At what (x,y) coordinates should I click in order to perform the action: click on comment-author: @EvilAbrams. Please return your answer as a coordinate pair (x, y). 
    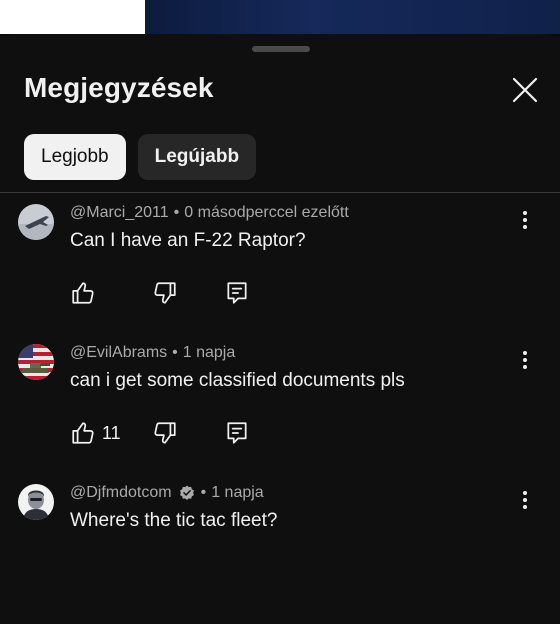
    Looking at the image, I should click on (118, 353).